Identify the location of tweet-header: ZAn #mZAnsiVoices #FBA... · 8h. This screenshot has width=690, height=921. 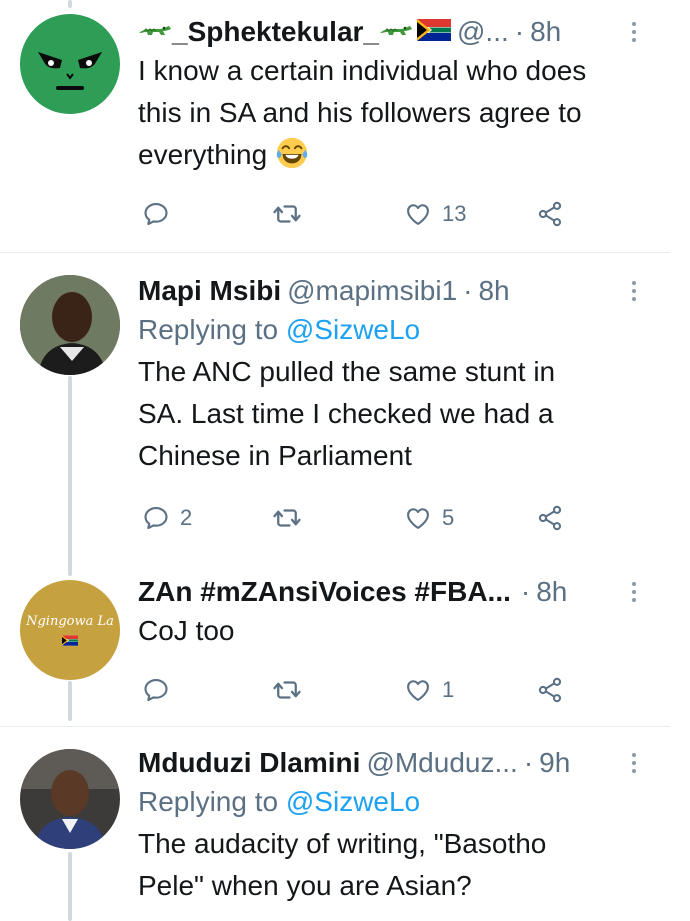
(394, 592).